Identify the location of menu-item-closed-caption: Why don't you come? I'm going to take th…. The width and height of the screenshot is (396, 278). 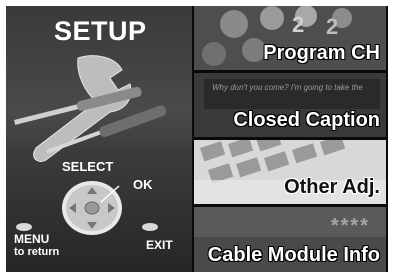
(290, 105).